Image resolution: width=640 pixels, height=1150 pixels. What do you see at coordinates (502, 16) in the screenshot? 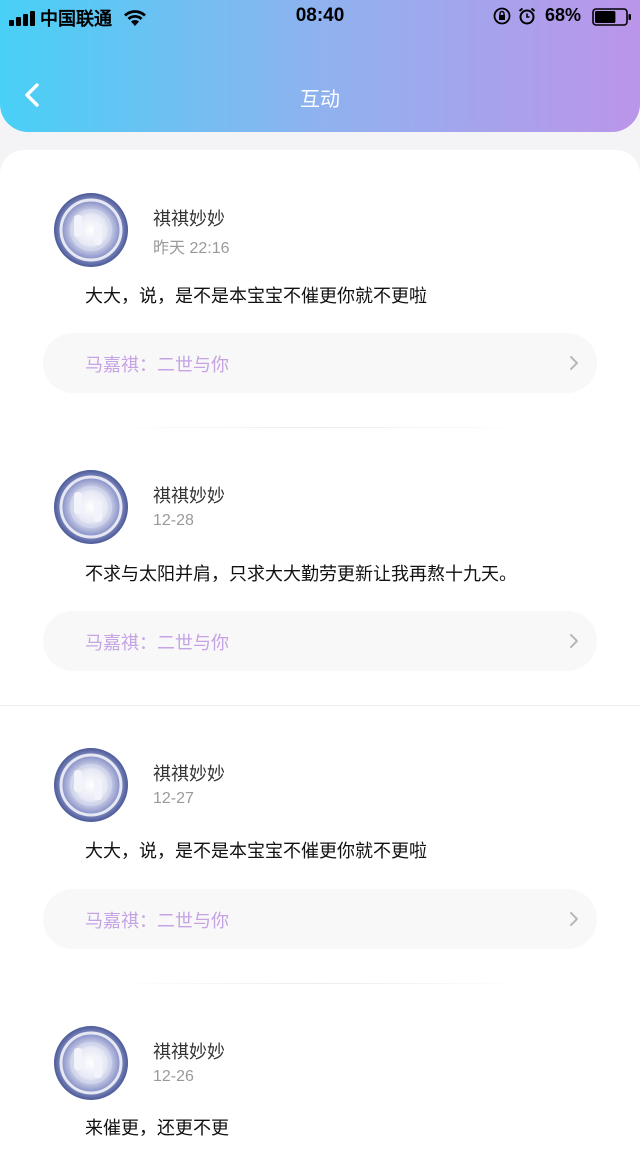
I see `rotation-lock-icon` at bounding box center [502, 16].